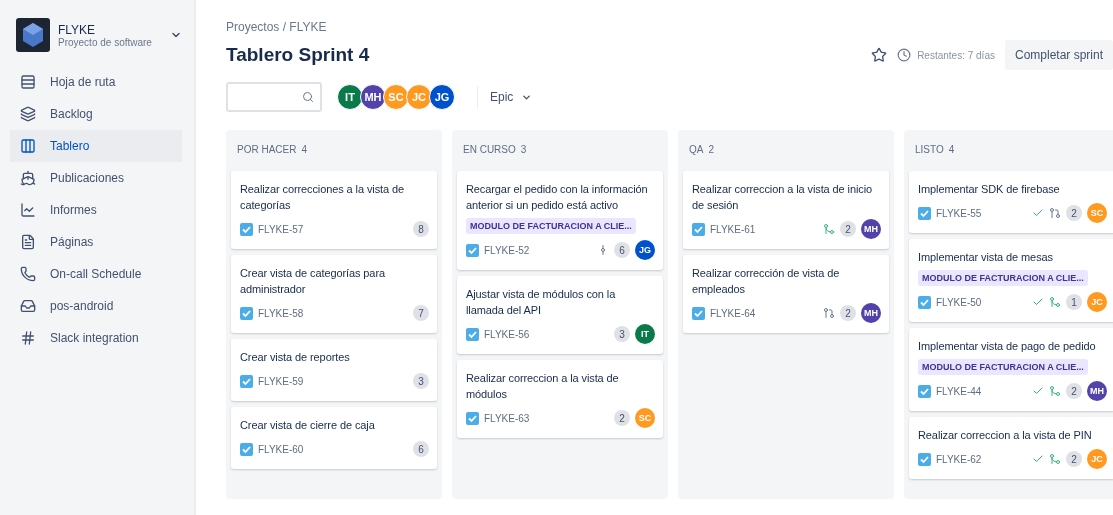 Image resolution: width=1113 pixels, height=515 pixels. I want to click on hash-icon, so click(28, 338).